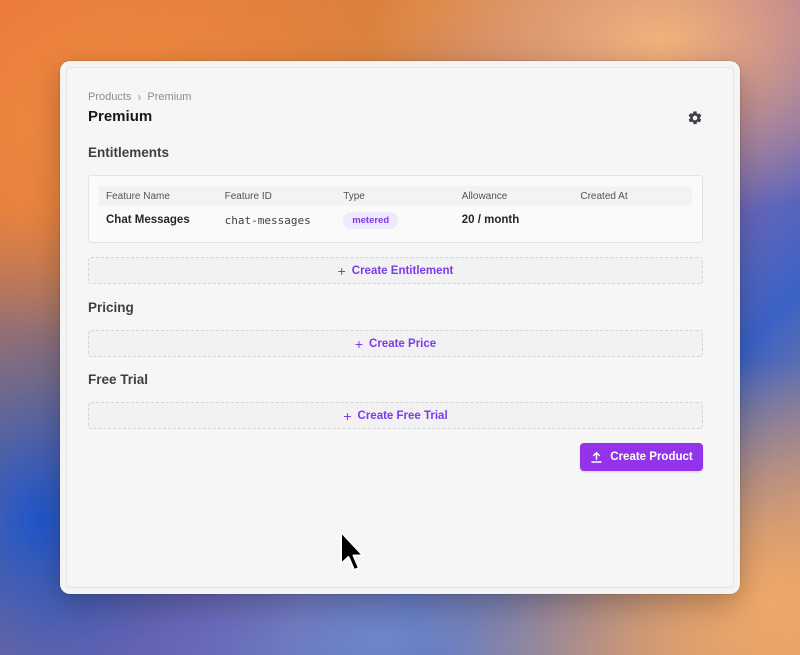 This screenshot has height=655, width=800. Describe the element at coordinates (490, 220) in the screenshot. I see `allowance-cell: 20 / month` at that location.